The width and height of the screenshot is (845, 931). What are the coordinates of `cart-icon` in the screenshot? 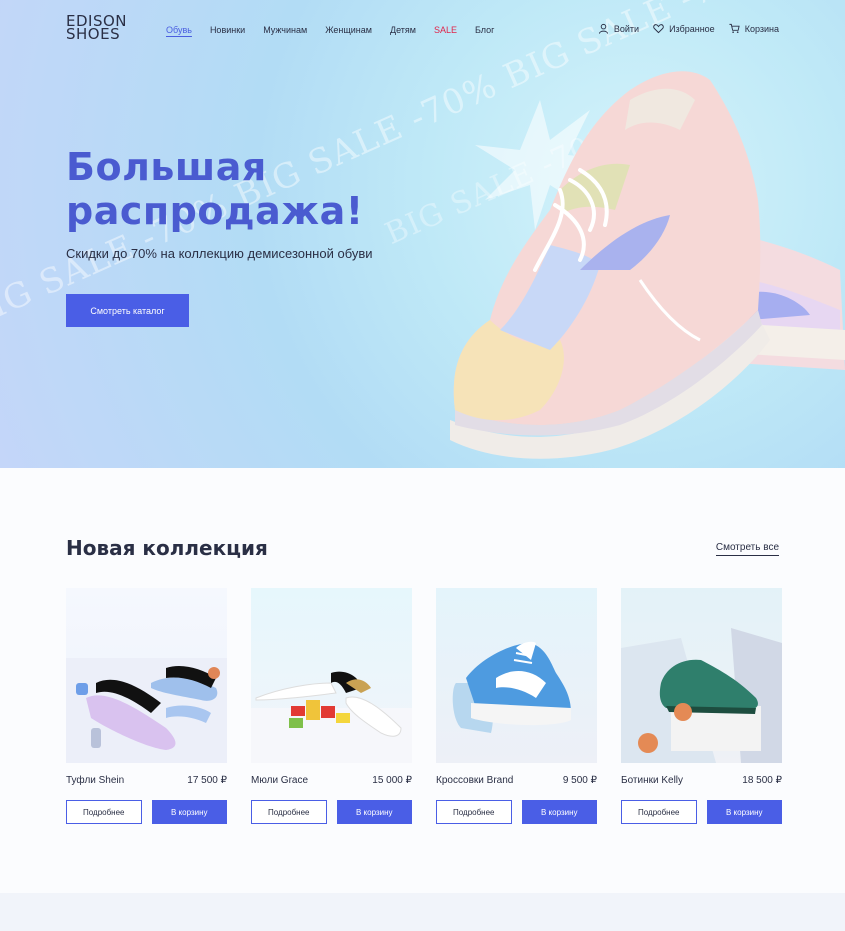 It's located at (734, 28).